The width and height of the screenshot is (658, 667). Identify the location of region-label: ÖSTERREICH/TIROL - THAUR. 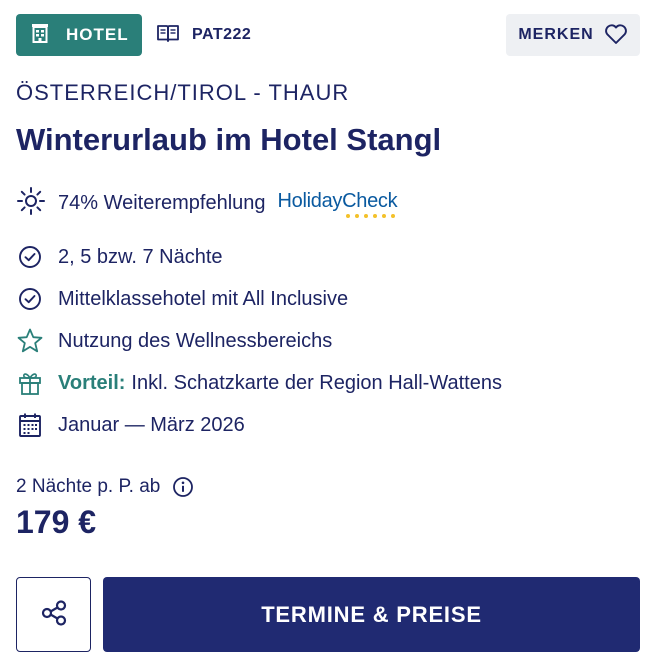
(183, 92).